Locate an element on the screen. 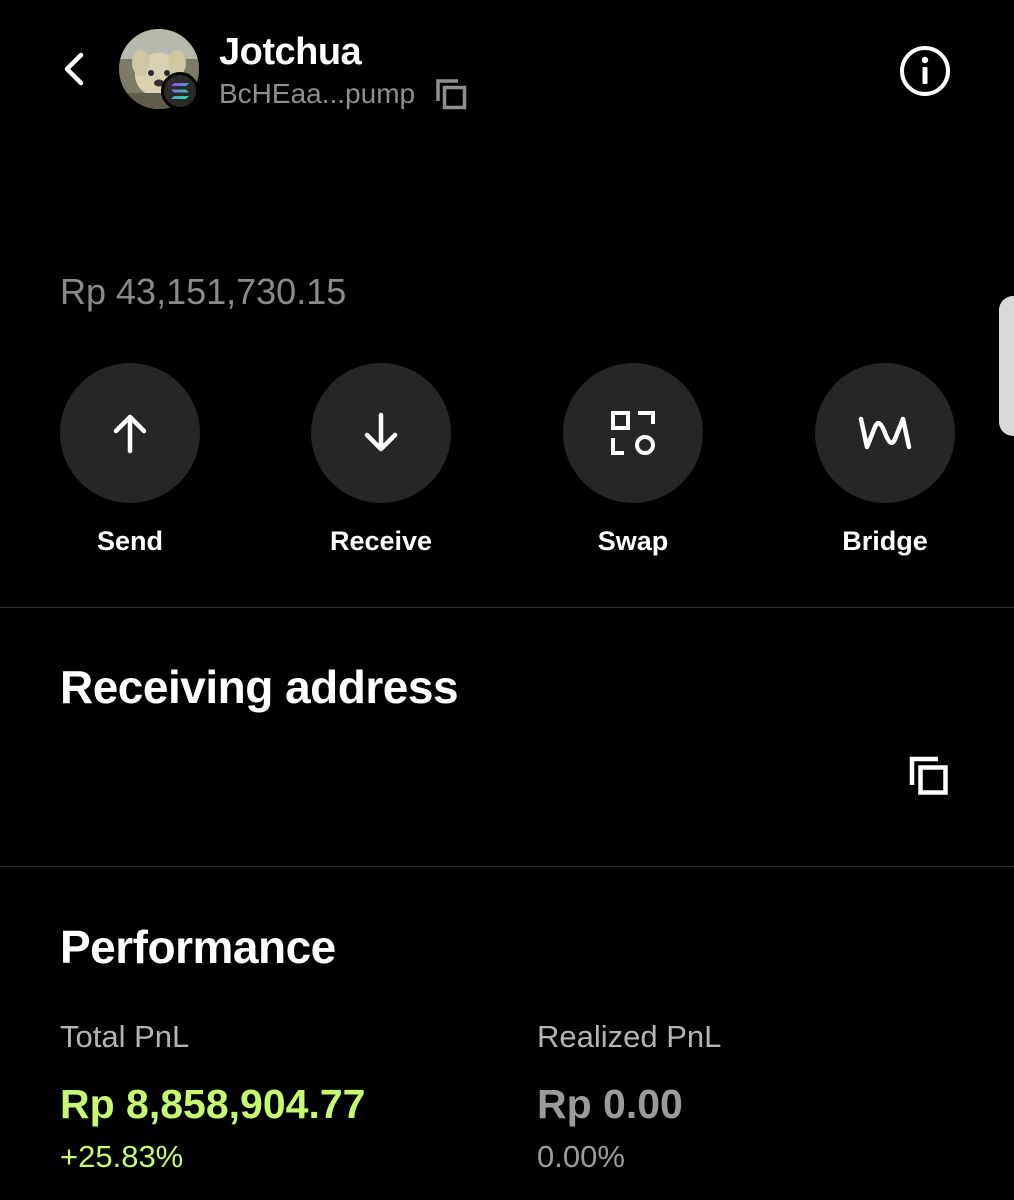  realized-pnl-value: Rp 0.00 is located at coordinates (610, 1104).